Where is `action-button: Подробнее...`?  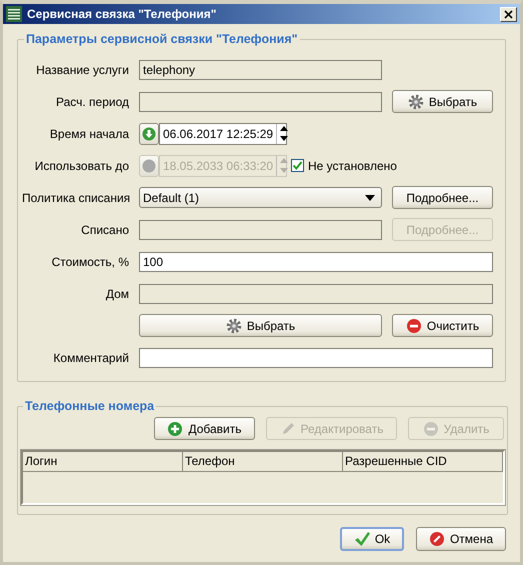 action-button: Подробнее... is located at coordinates (442, 197).